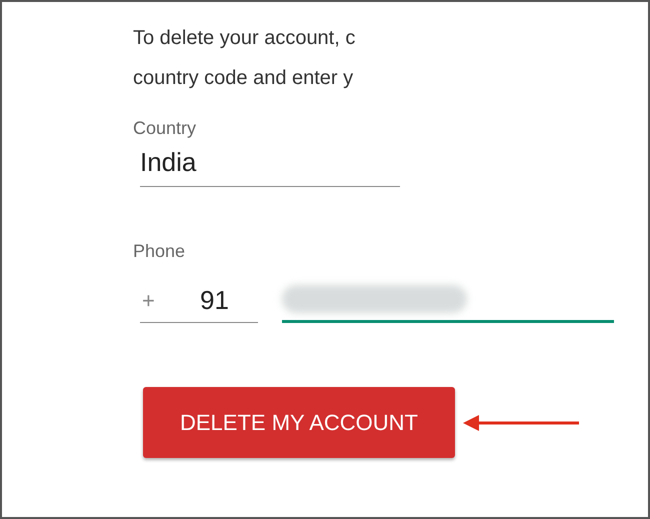 The width and height of the screenshot is (650, 519). Describe the element at coordinates (148, 301) in the screenshot. I see `plus-sign: +` at that location.